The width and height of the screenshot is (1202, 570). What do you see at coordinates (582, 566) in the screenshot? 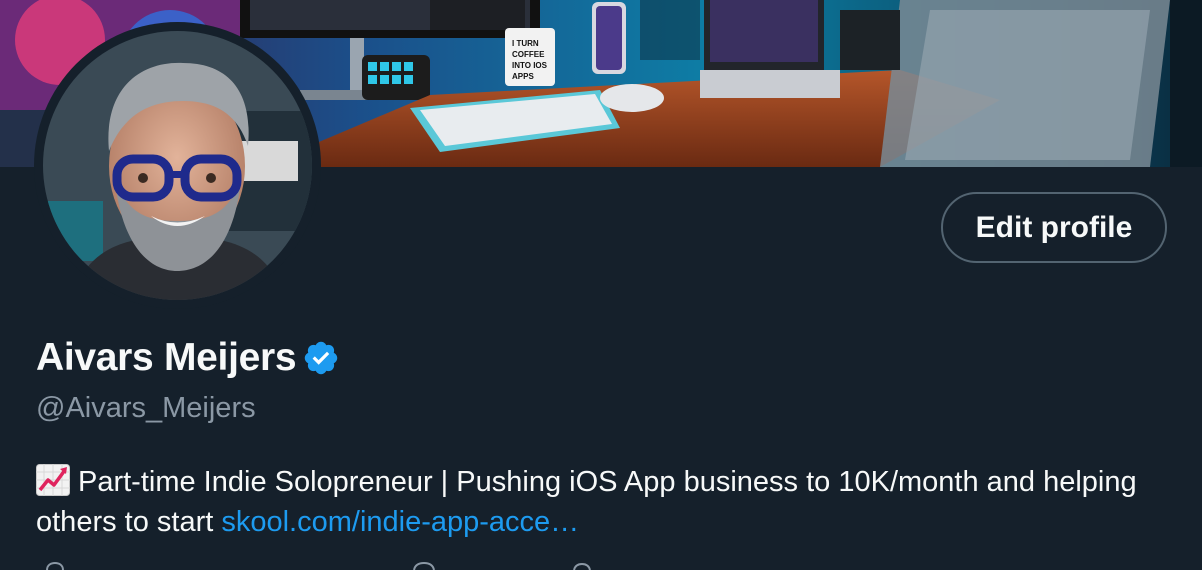
I see `calendar-icon` at bounding box center [582, 566].